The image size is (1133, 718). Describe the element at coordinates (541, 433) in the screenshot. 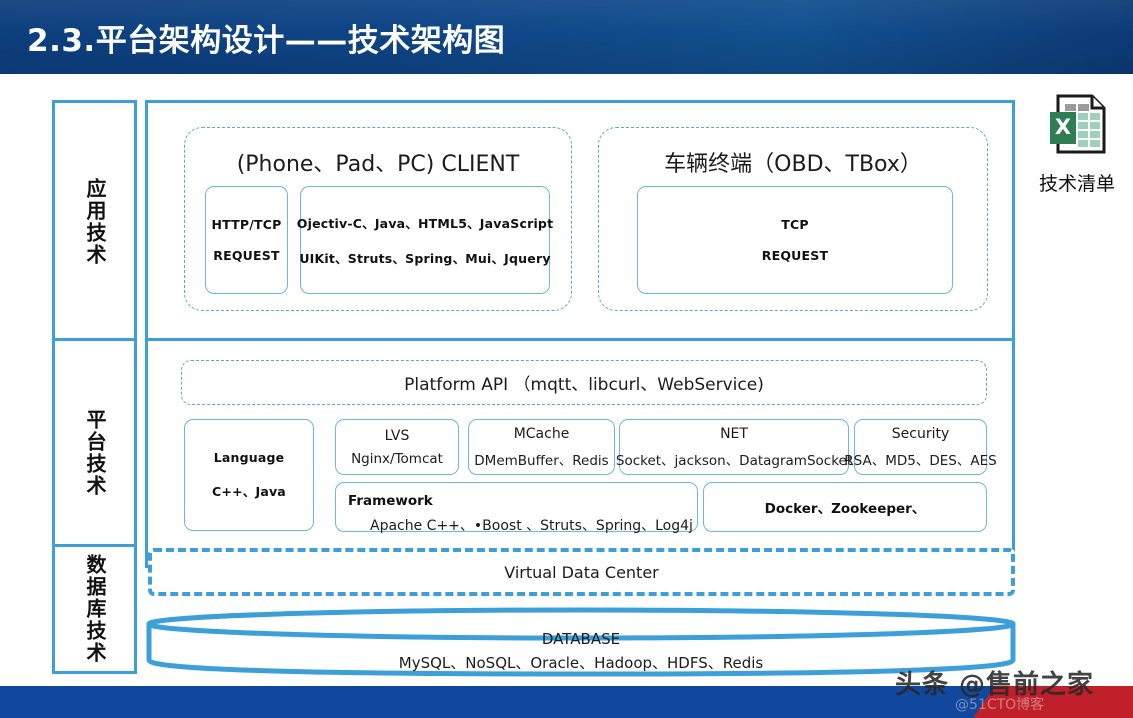

I see `module-title: MCache` at that location.